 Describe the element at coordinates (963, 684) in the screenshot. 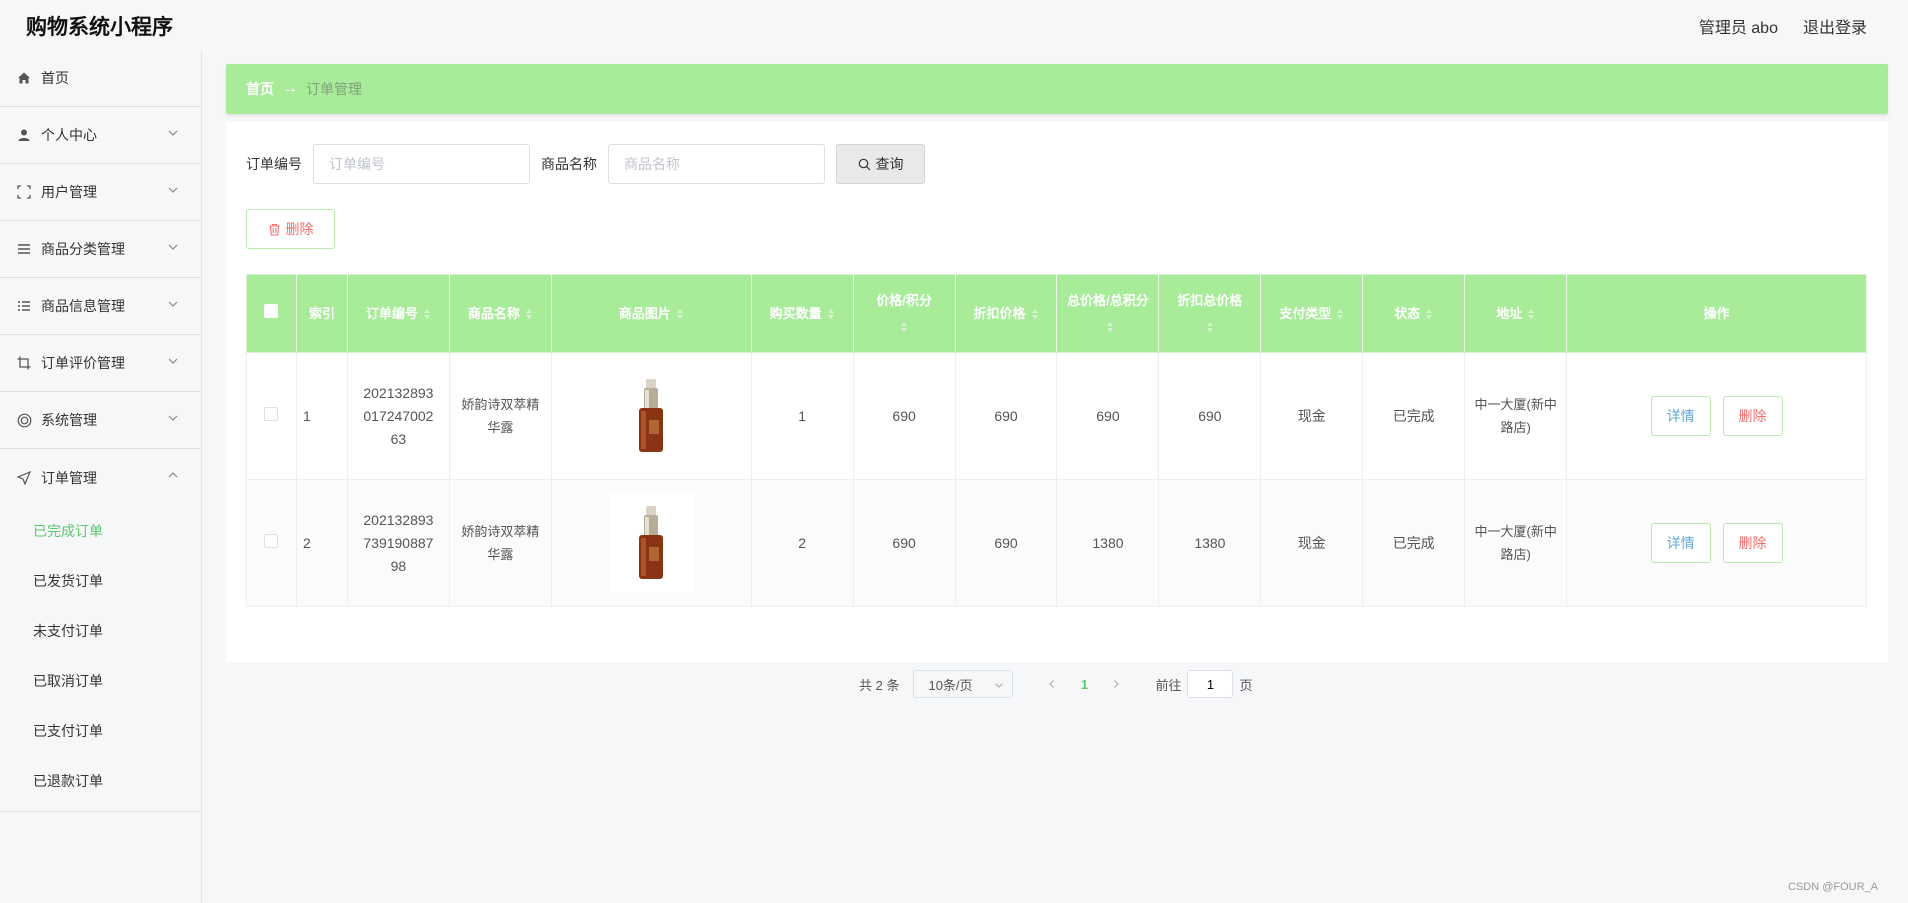

I see `page-size-select: 10条/页` at that location.